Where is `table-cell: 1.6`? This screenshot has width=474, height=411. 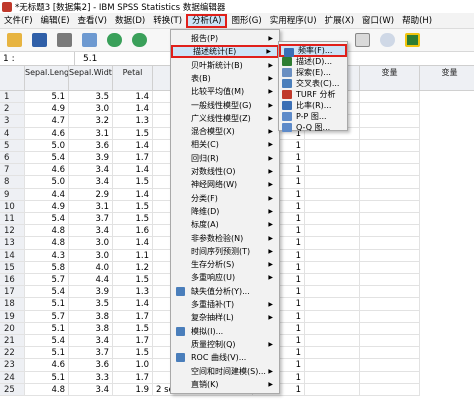
table-cell: 1.6 is located at coordinates (133, 231).